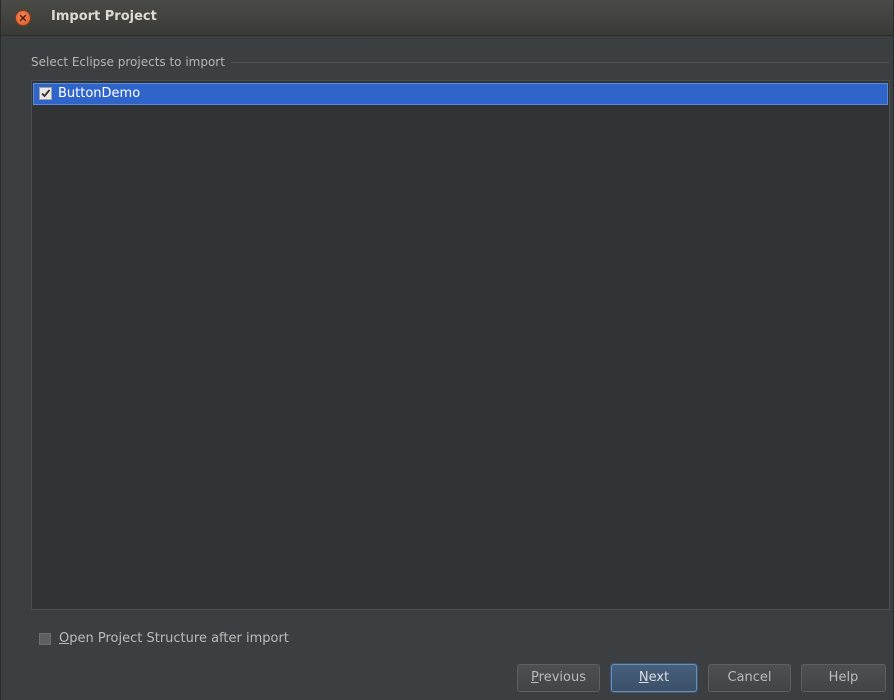  What do you see at coordinates (104, 16) in the screenshot?
I see `window-title: Import Project` at bounding box center [104, 16].